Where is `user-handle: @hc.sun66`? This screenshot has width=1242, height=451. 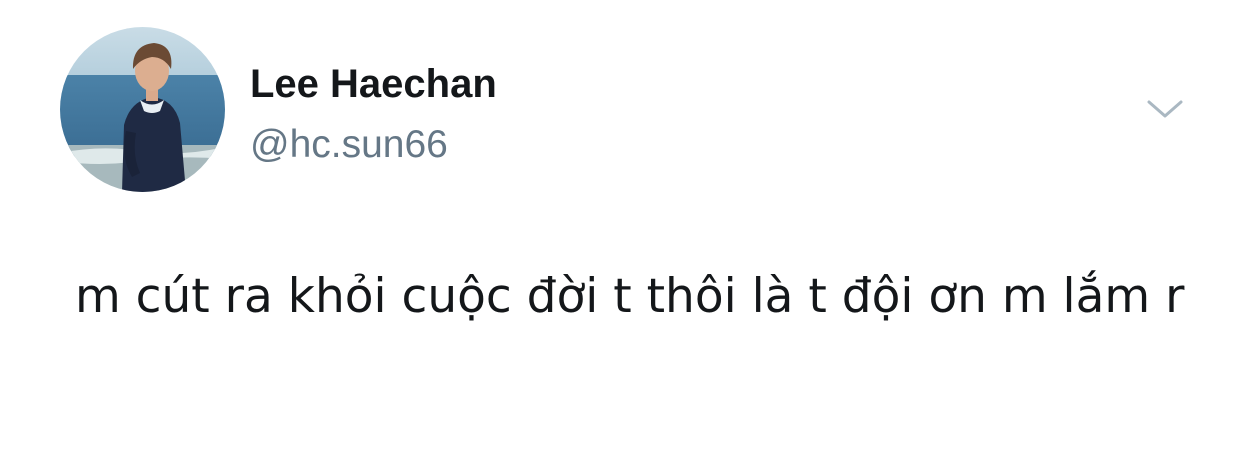
user-handle: @hc.sun66 is located at coordinates (373, 145).